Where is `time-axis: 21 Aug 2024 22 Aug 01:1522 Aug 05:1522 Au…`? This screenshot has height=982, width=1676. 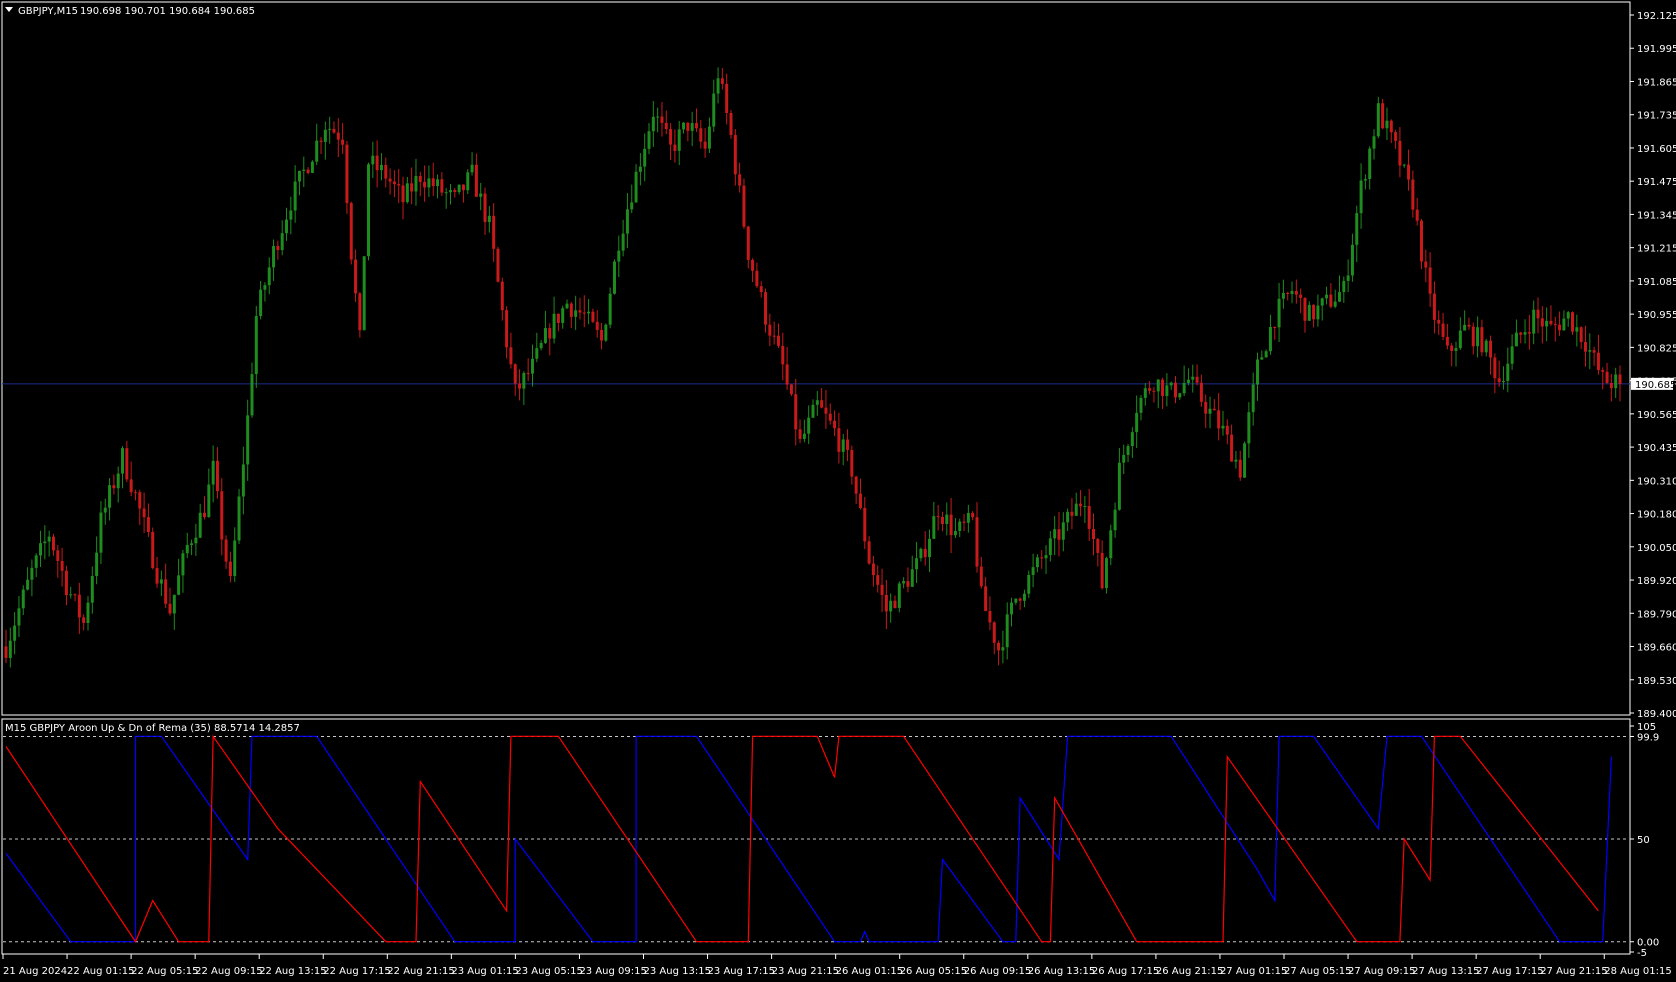 time-axis: 21 Aug 2024 22 Aug 01:1522 Aug 05:1522 Au… is located at coordinates (837, 965).